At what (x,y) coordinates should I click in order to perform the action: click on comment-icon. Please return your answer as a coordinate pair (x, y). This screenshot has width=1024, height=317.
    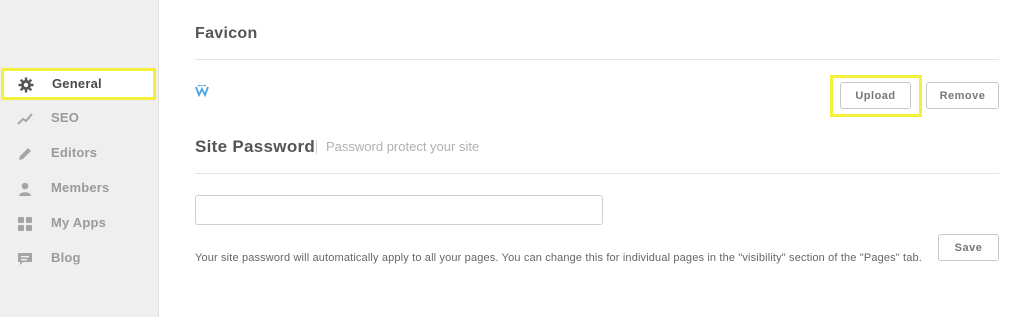
    Looking at the image, I should click on (25, 259).